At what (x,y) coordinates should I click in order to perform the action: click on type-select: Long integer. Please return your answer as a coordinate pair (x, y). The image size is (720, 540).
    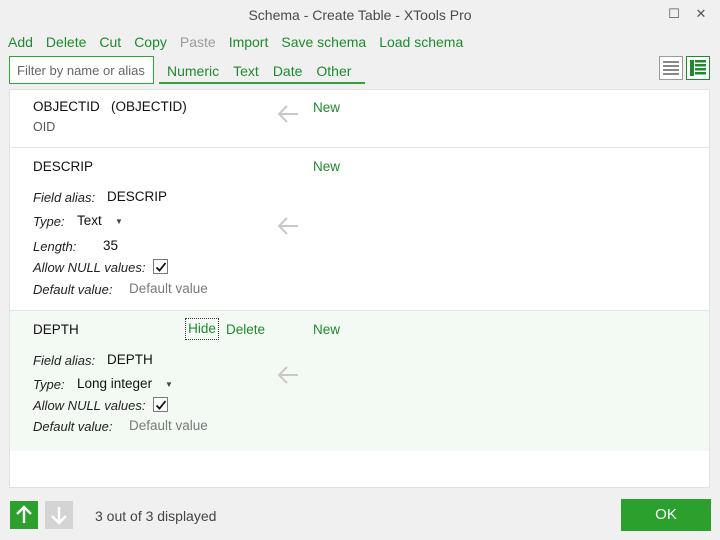
    Looking at the image, I should click on (114, 383).